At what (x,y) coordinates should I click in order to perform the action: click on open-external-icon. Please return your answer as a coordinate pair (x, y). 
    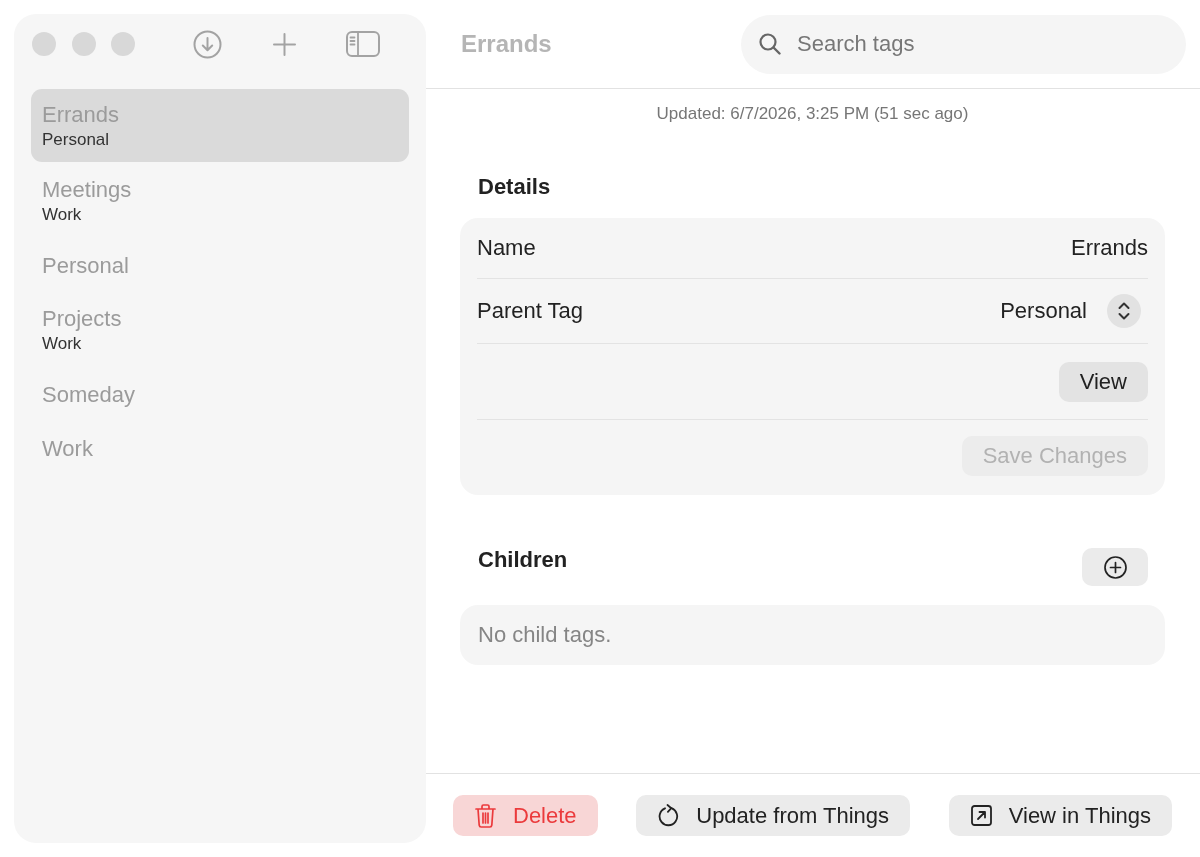
    Looking at the image, I should click on (981, 815).